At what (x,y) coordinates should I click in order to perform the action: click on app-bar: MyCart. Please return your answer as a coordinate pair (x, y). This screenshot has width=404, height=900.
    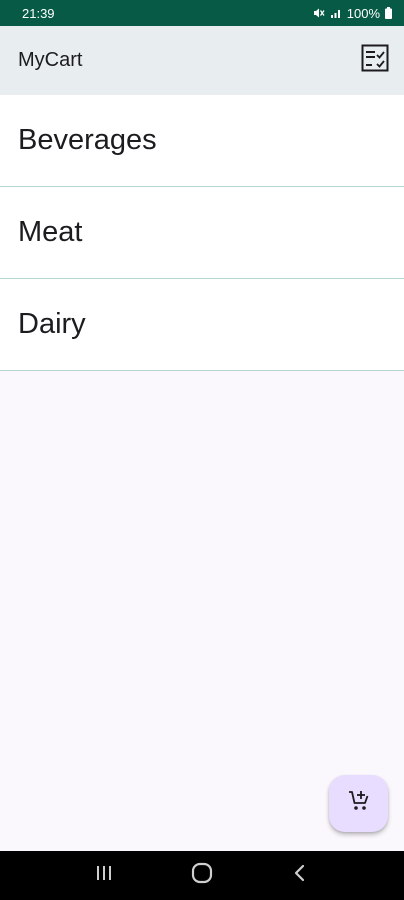
    Looking at the image, I should click on (202, 60).